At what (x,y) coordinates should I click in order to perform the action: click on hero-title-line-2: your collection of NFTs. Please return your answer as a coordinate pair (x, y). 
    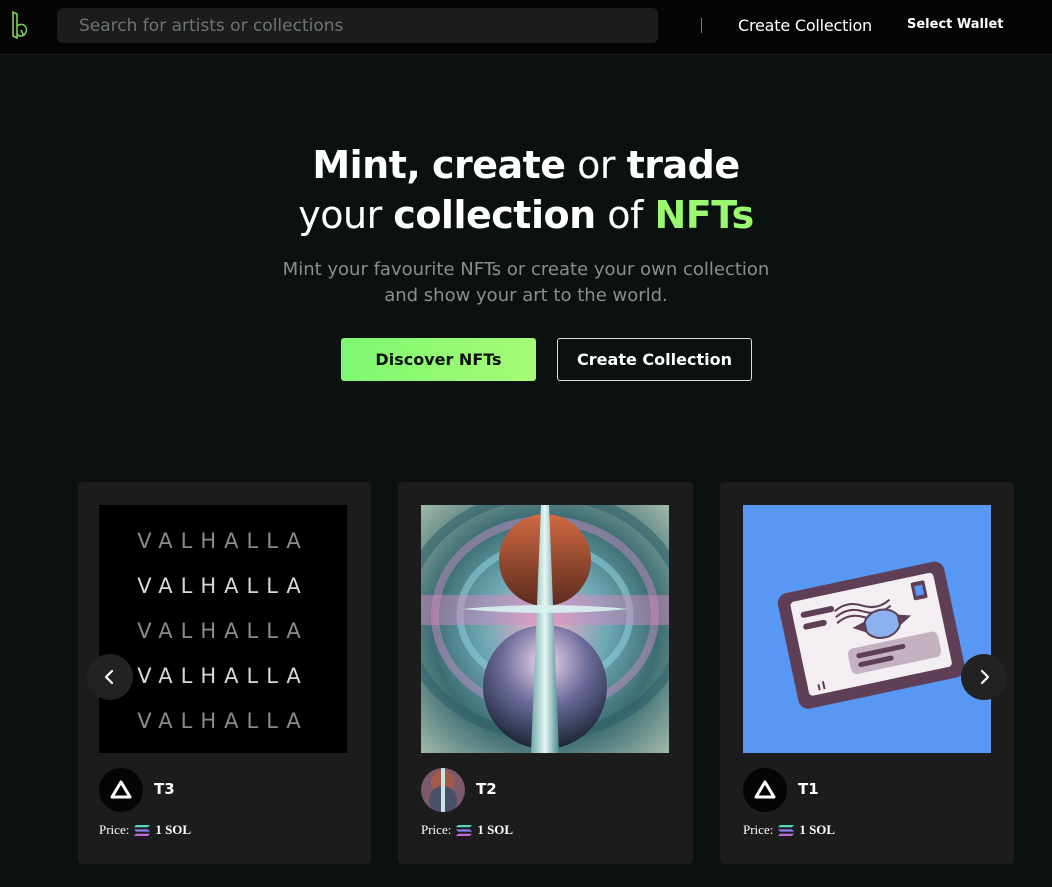
    Looking at the image, I should click on (526, 215).